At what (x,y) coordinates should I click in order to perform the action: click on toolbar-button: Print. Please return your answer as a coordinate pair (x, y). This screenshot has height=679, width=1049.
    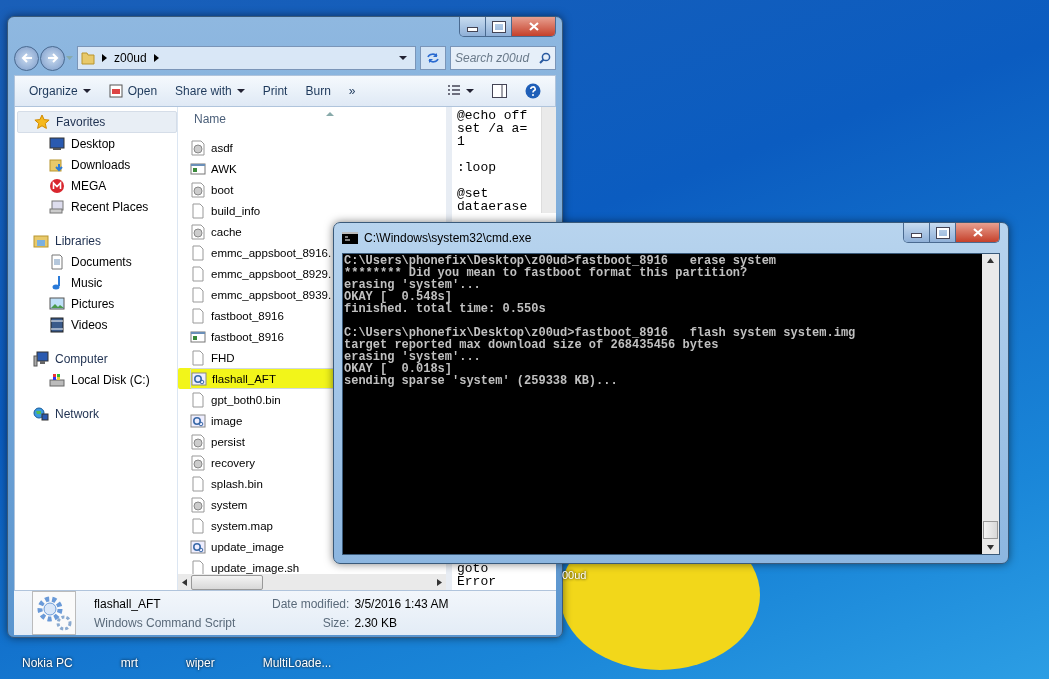
    Looking at the image, I should click on (275, 91).